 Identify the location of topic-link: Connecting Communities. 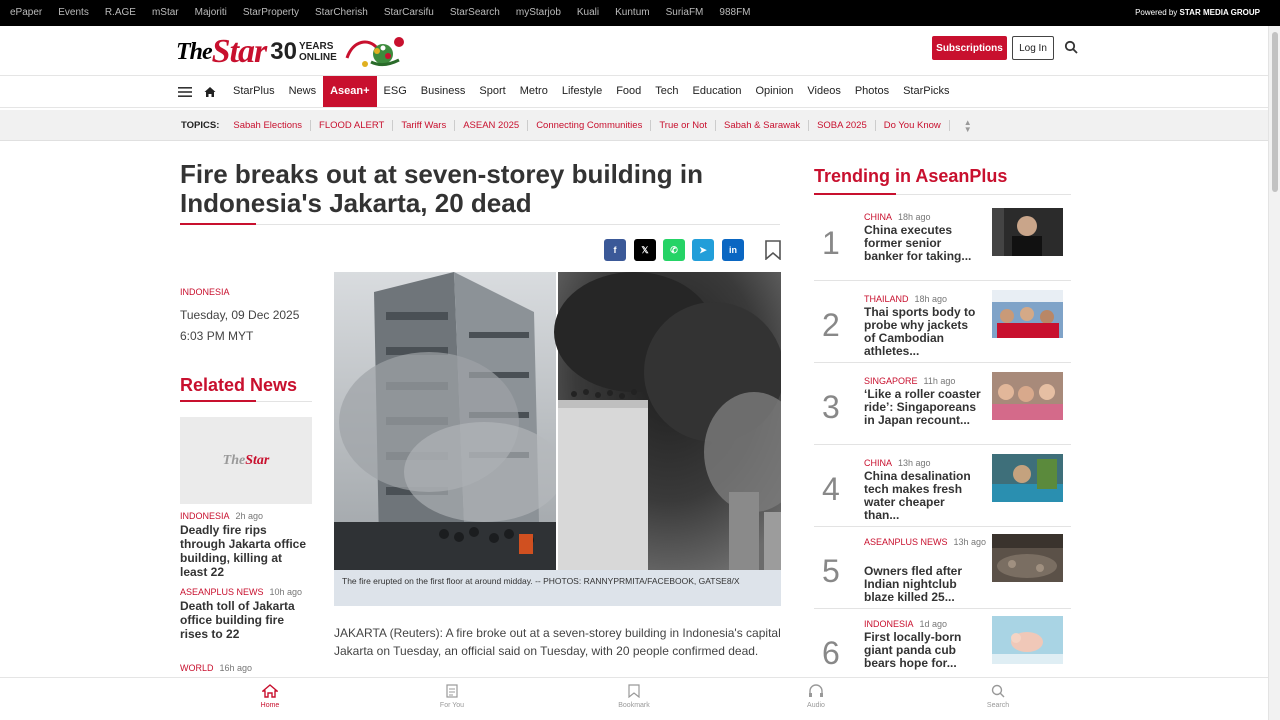
(590, 125).